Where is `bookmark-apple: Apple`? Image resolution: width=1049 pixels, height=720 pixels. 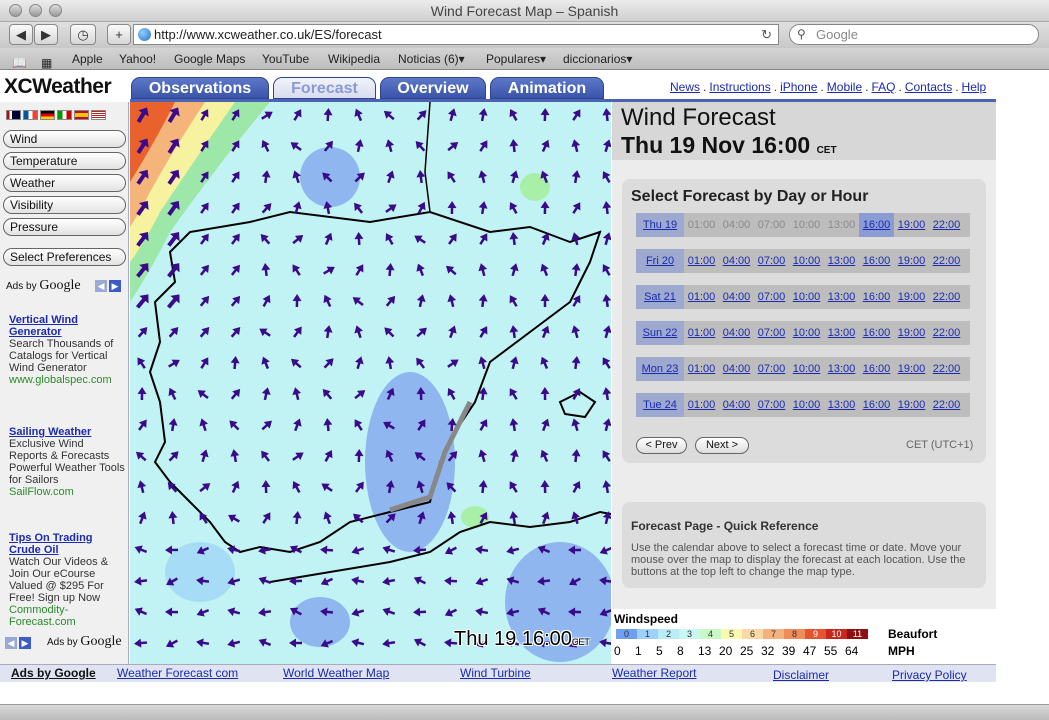
bookmark-apple: Apple is located at coordinates (87, 59).